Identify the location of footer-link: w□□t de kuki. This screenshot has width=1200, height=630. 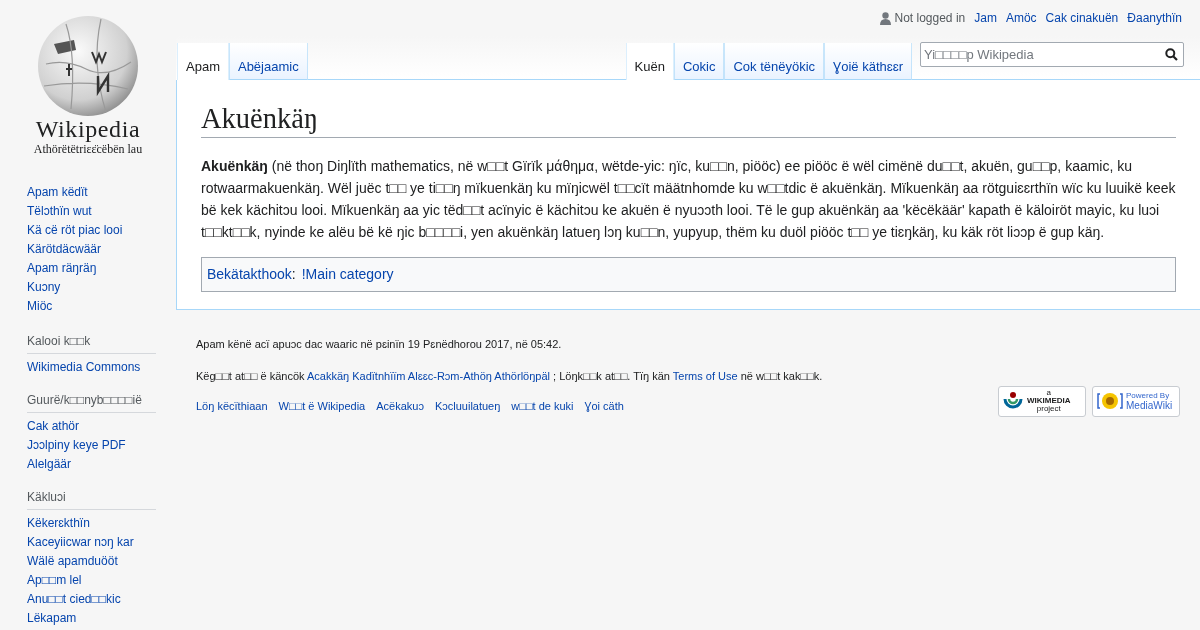
(542, 406).